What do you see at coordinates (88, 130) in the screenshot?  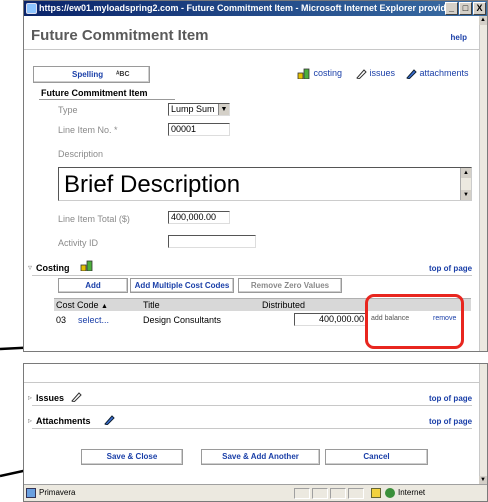 I see `line-item-no-label: Line Item No. *` at bounding box center [88, 130].